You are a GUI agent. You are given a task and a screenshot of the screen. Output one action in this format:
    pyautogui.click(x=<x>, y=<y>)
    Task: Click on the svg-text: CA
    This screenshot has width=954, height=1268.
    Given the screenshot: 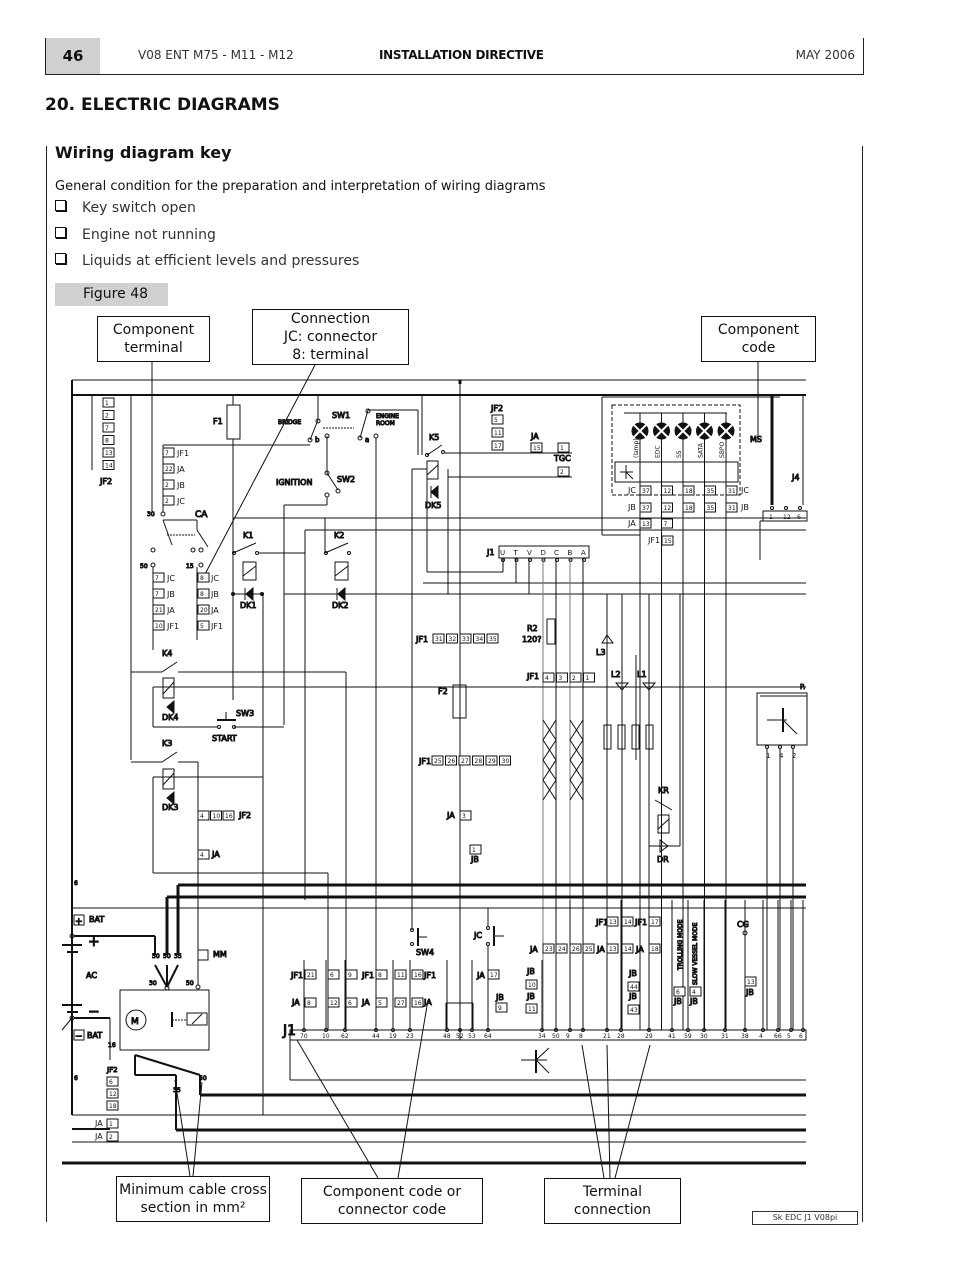 What is the action you would take?
    pyautogui.click(x=201, y=515)
    